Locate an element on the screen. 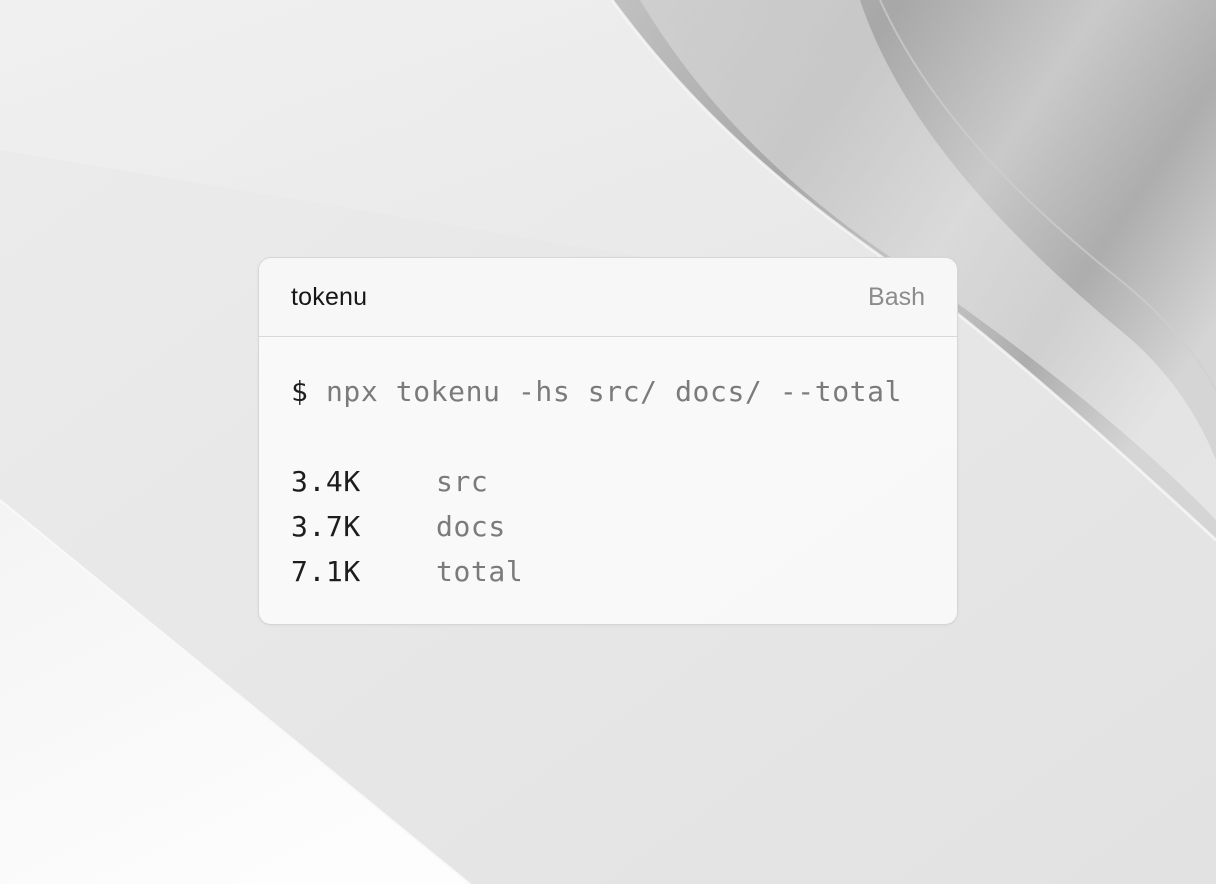  command-line: $ npx tokenu -hs src/ docs/ --total is located at coordinates (608, 392).